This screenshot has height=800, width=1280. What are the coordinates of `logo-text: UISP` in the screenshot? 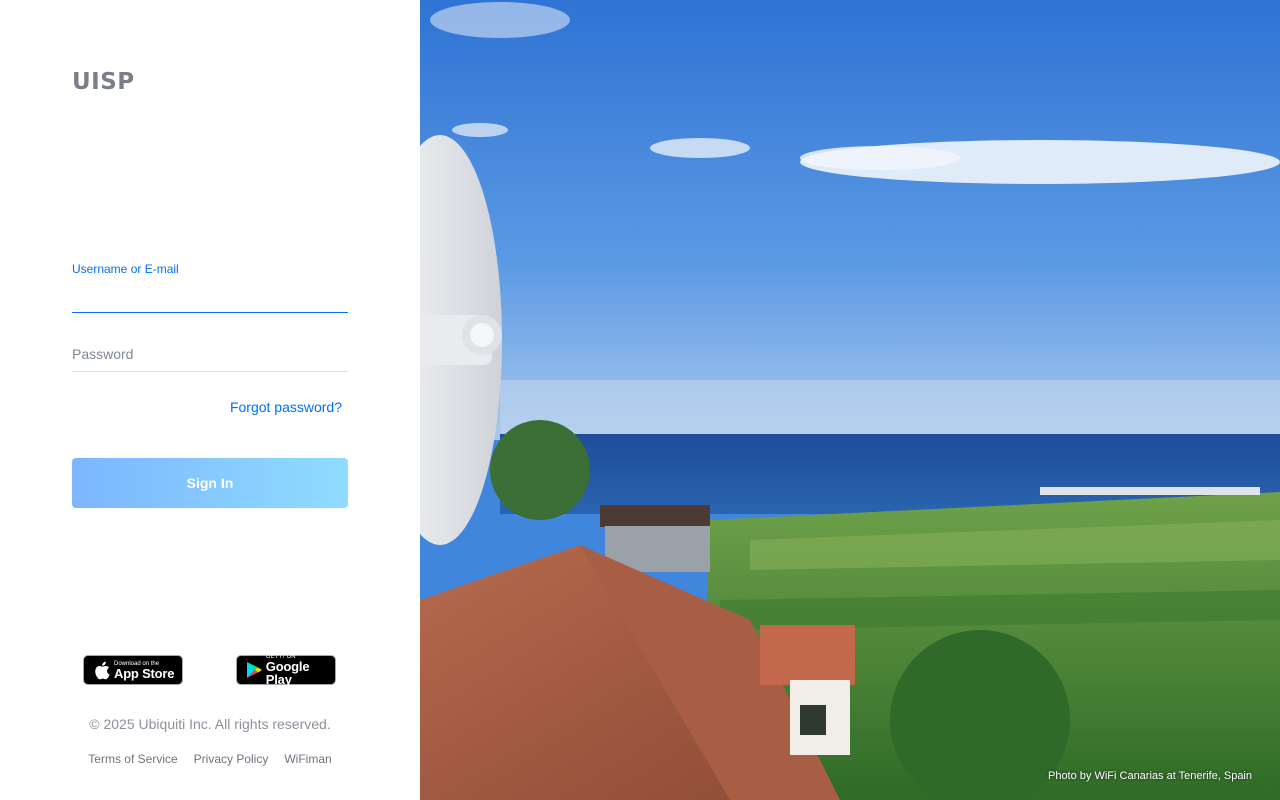 It's located at (103, 82).